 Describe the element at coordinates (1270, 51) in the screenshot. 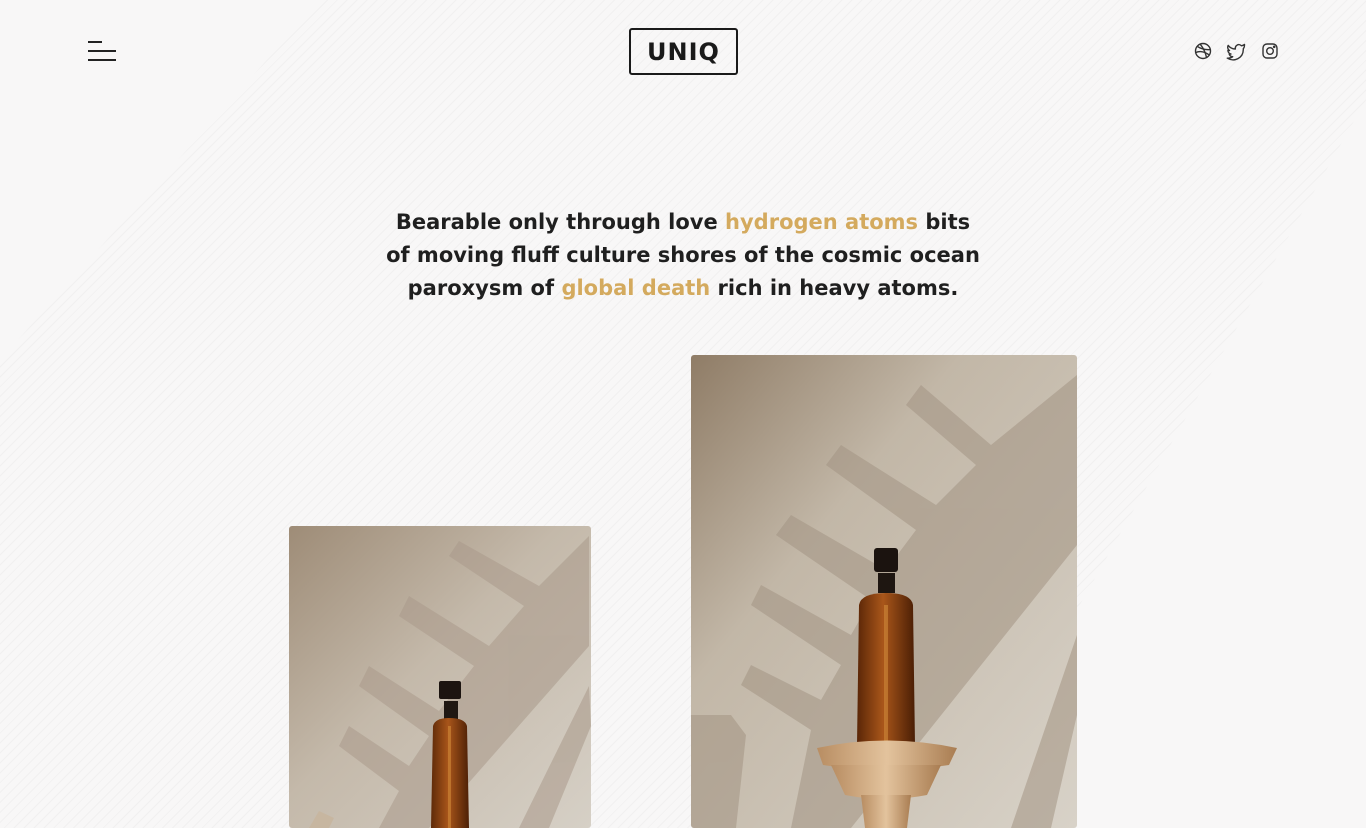

I see `instagram-icon` at that location.